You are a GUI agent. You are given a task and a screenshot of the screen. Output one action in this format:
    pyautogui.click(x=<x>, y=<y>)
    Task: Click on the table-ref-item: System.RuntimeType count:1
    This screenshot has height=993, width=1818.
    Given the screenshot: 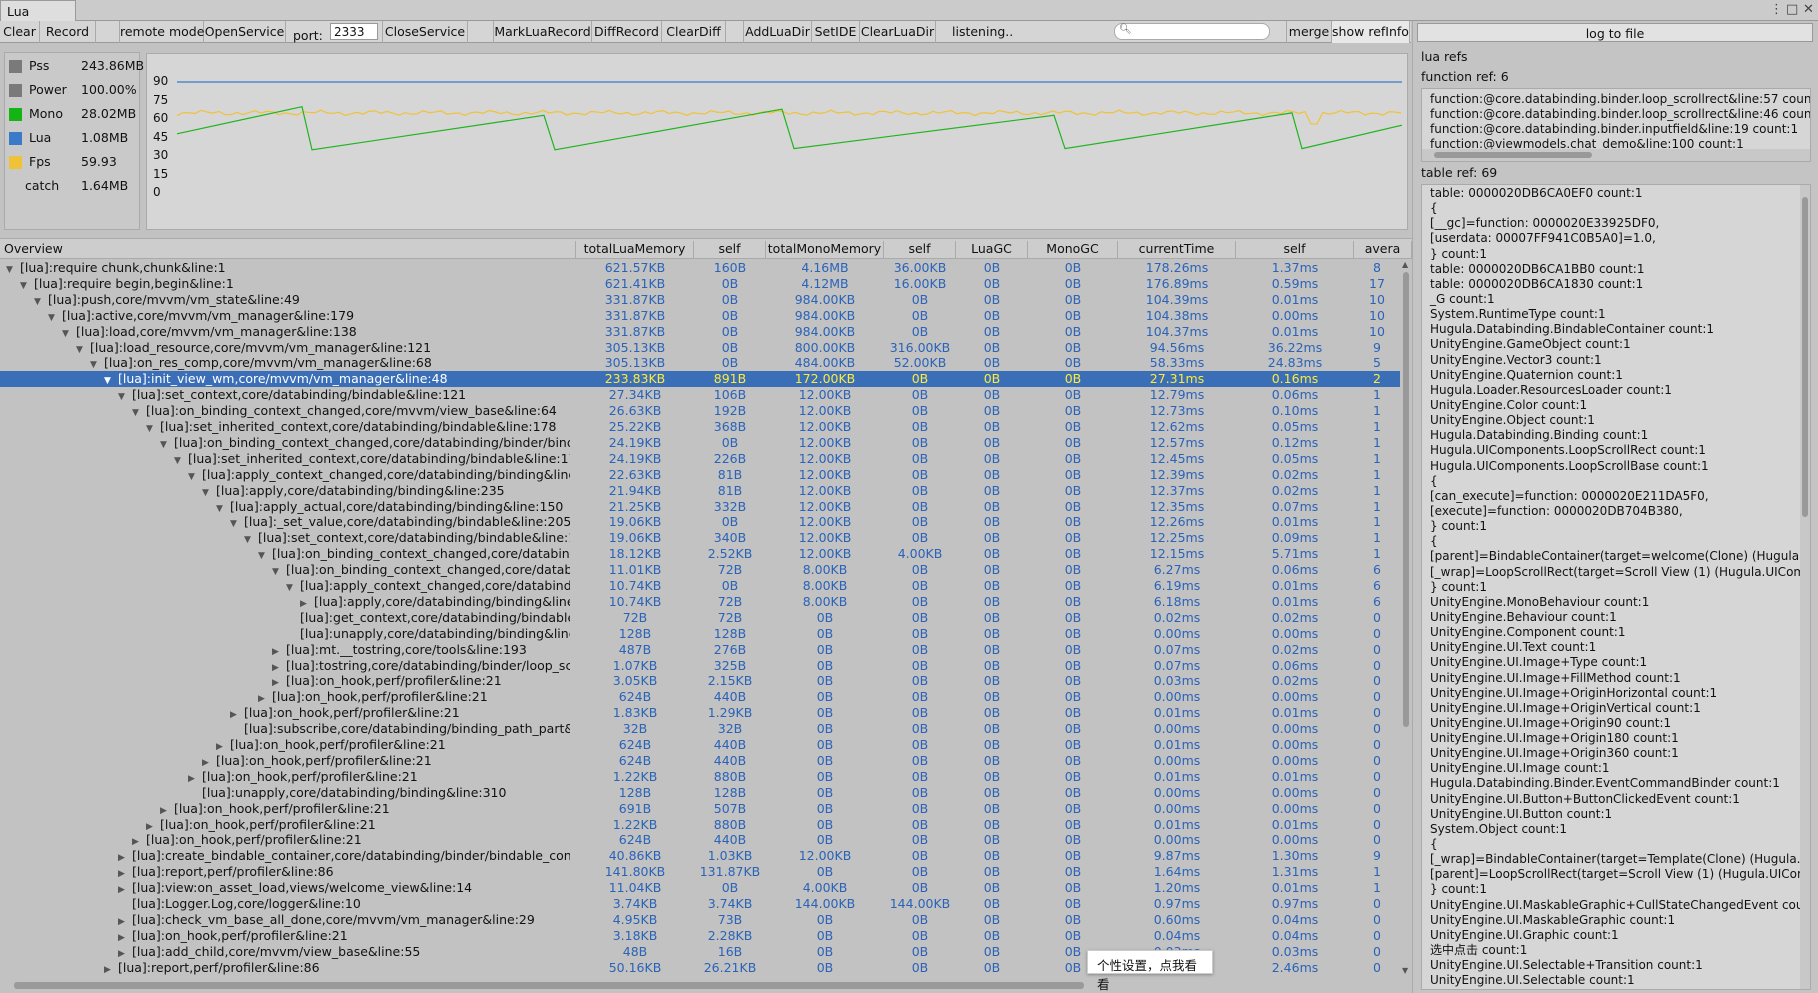 What is the action you would take?
    pyautogui.click(x=1616, y=314)
    